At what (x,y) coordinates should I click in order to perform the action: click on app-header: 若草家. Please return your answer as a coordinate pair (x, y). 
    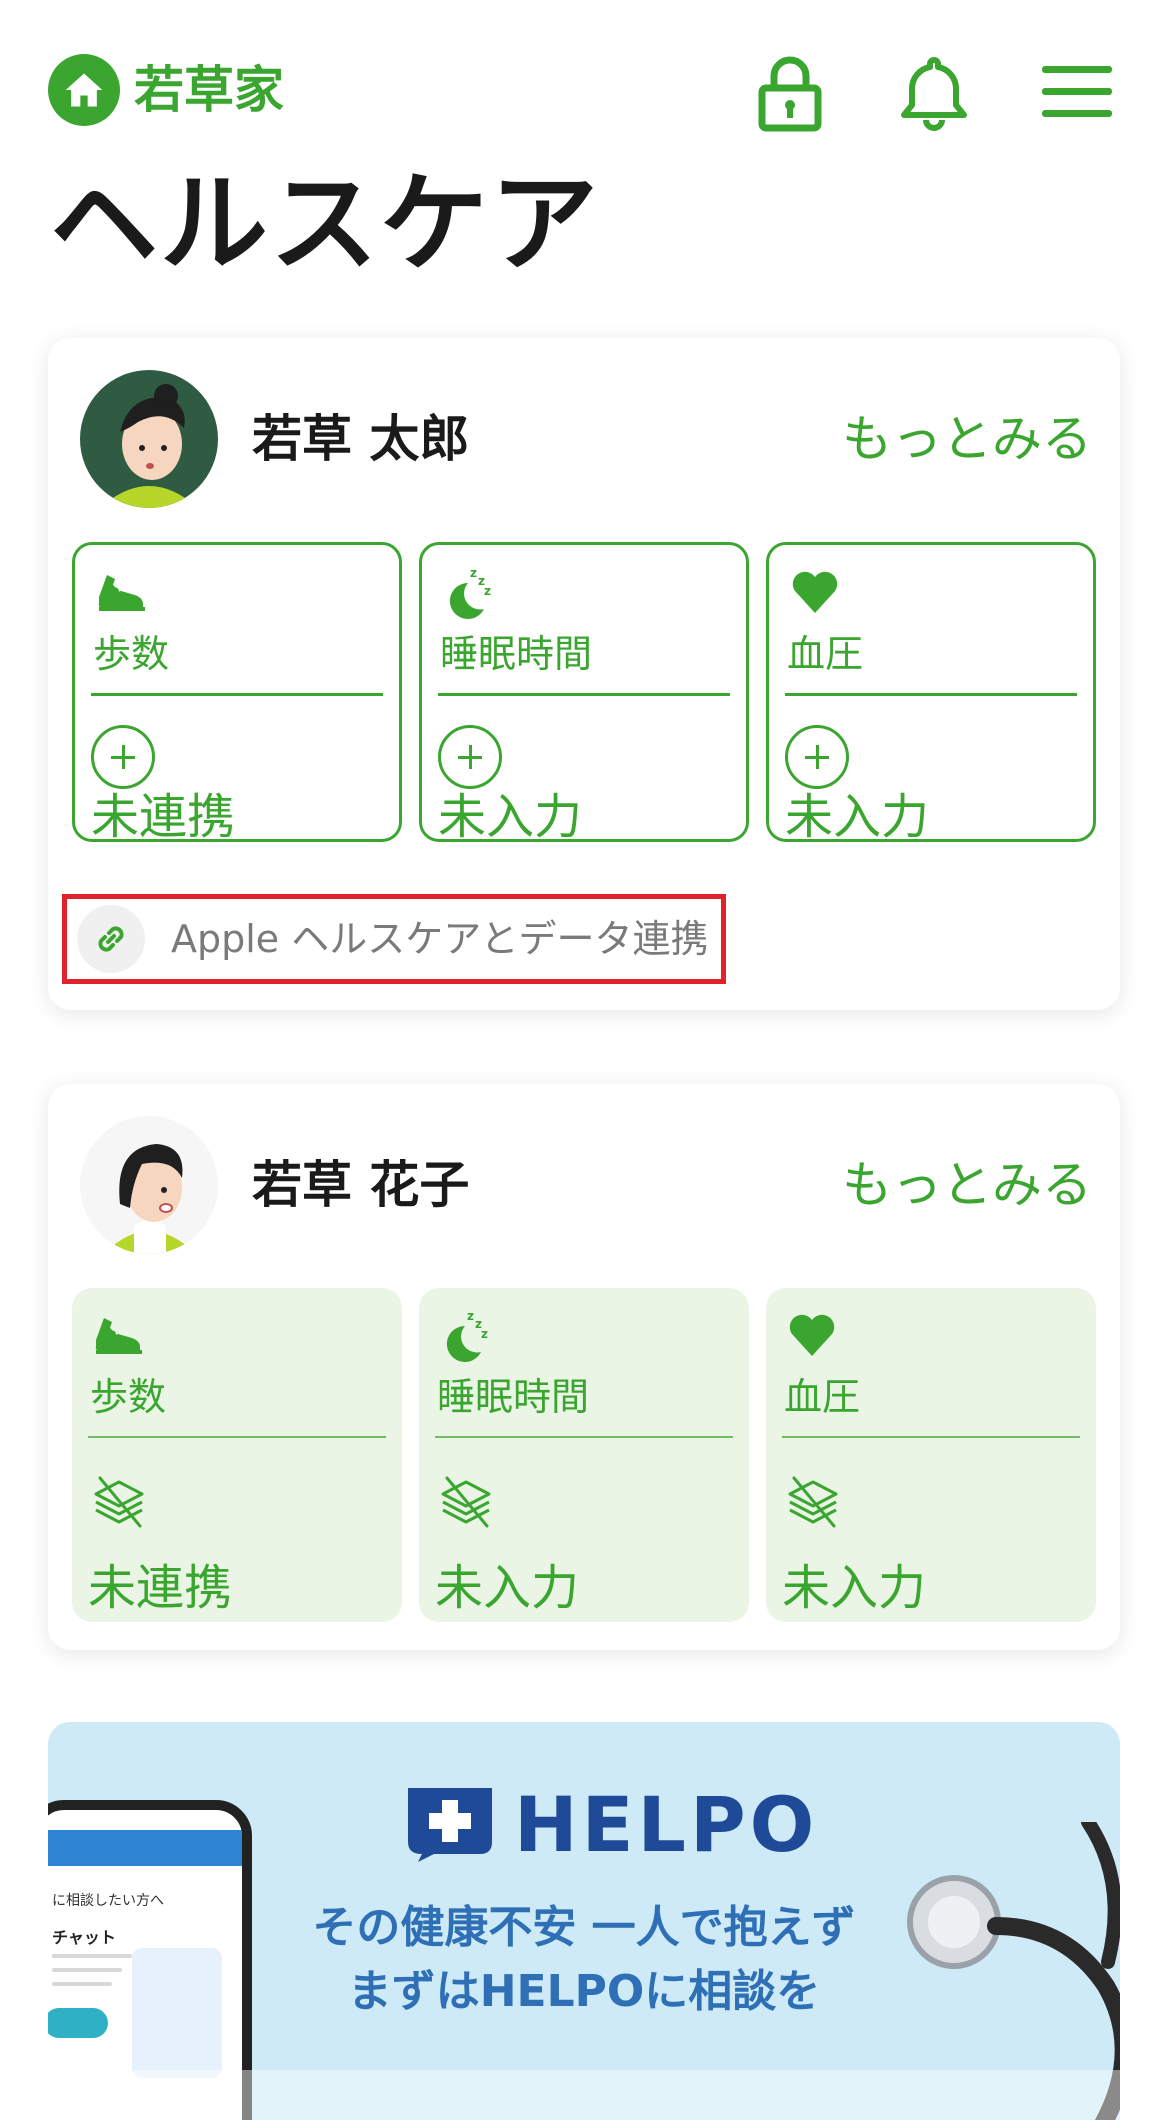
    Looking at the image, I should click on (585, 85).